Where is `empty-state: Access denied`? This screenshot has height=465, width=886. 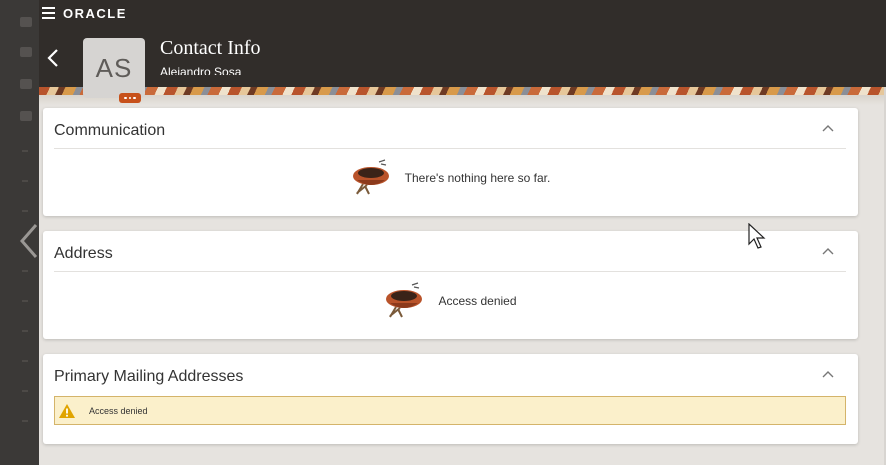 empty-state: Access denied is located at coordinates (450, 301).